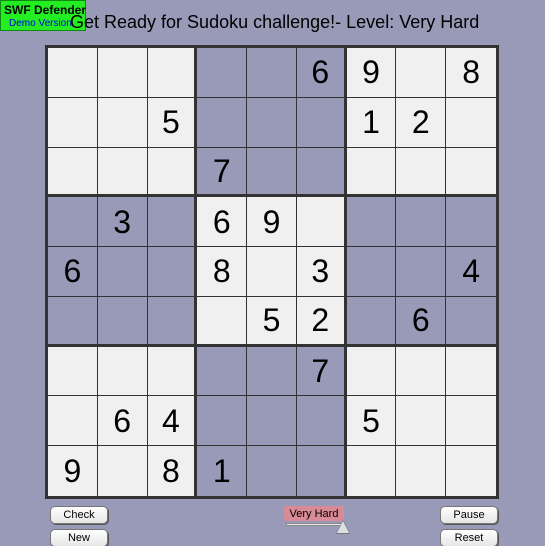  I want to click on difficulty-slider-thumb, so click(343, 527).